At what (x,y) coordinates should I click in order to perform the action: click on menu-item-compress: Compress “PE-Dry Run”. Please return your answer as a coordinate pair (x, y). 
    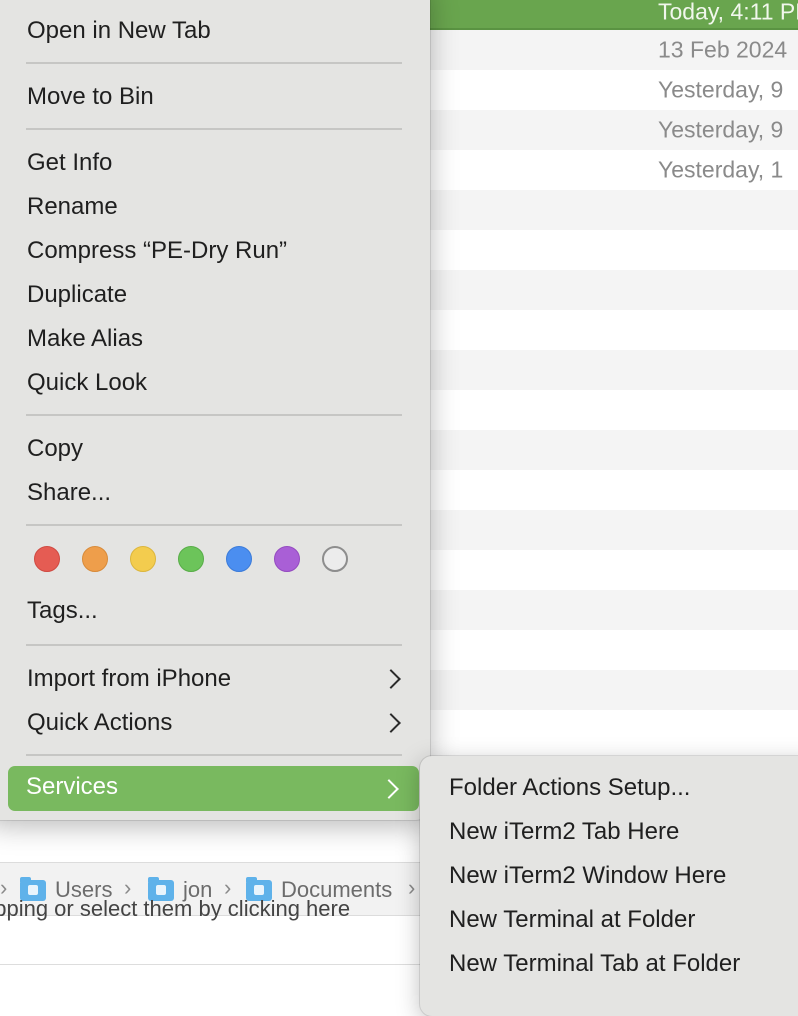
    Looking at the image, I should click on (157, 251).